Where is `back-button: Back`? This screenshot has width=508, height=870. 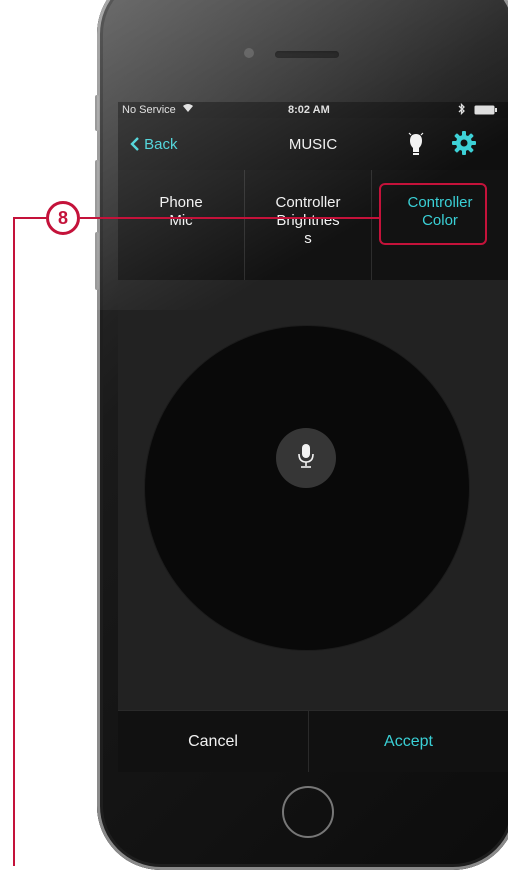 back-button: Back is located at coordinates (154, 144).